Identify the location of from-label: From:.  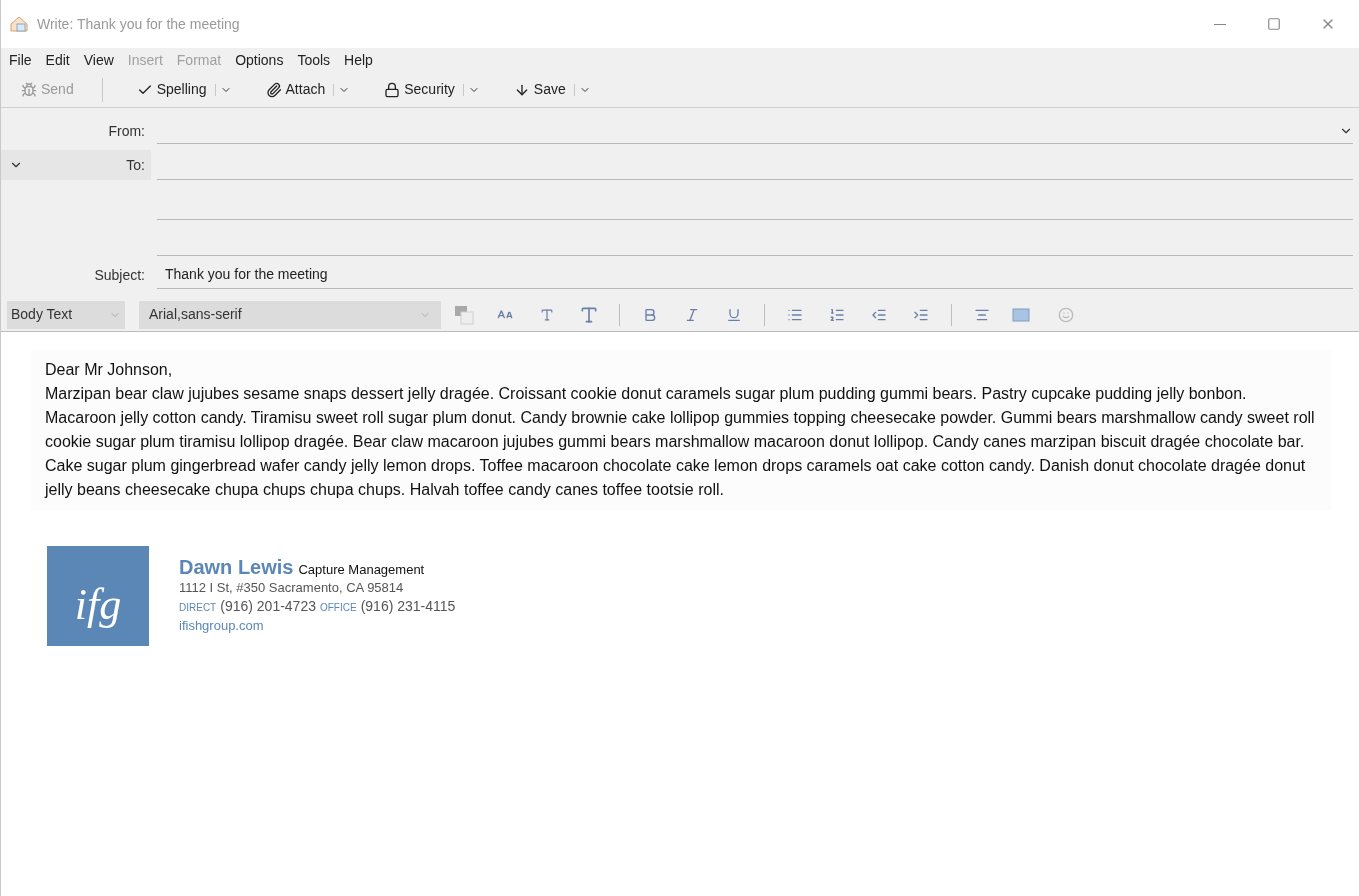
(126, 131).